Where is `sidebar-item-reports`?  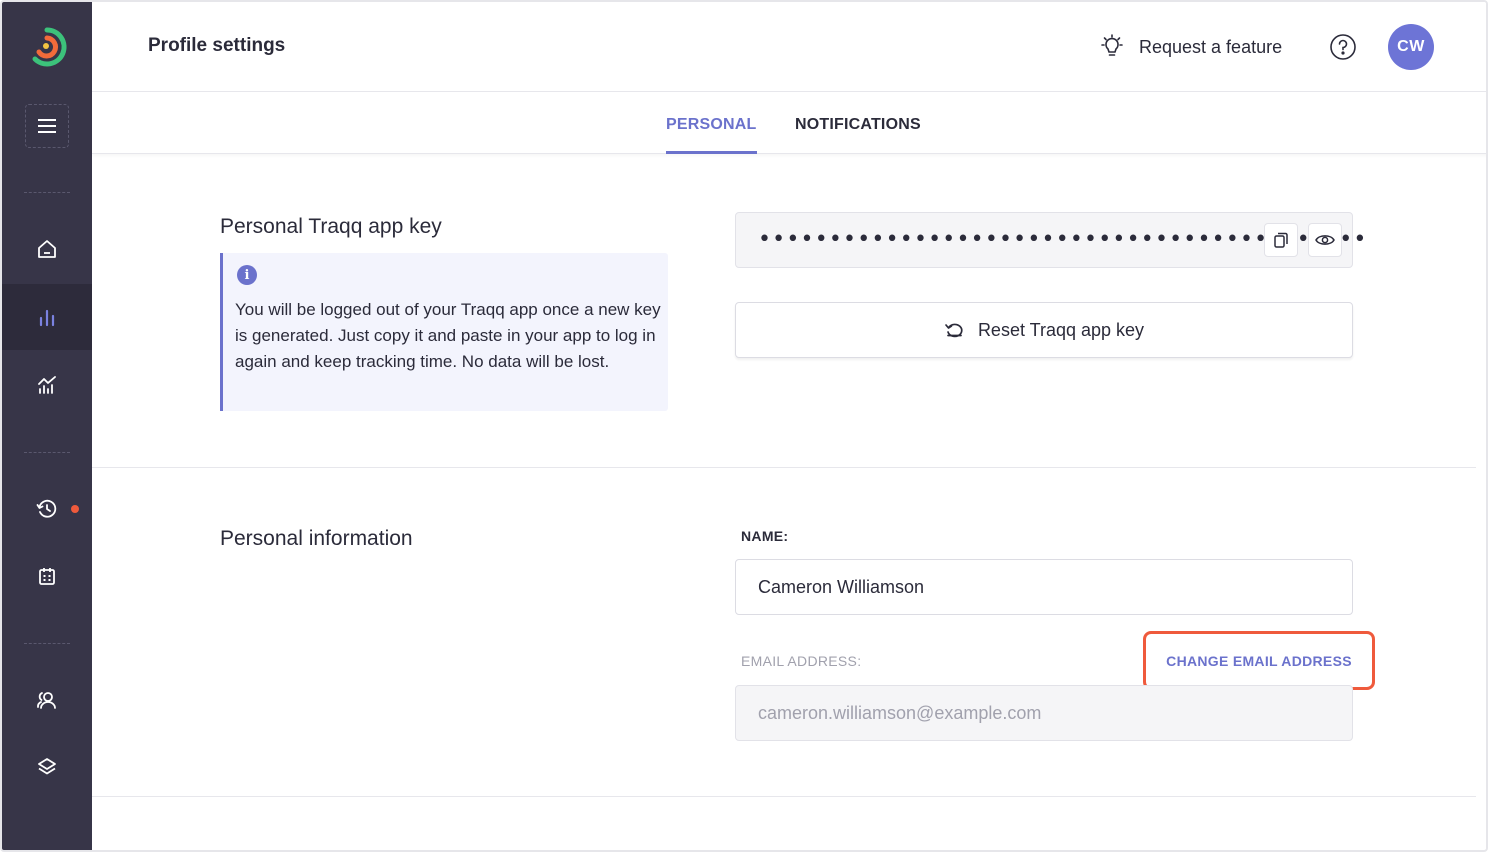
sidebar-item-reports is located at coordinates (47, 317).